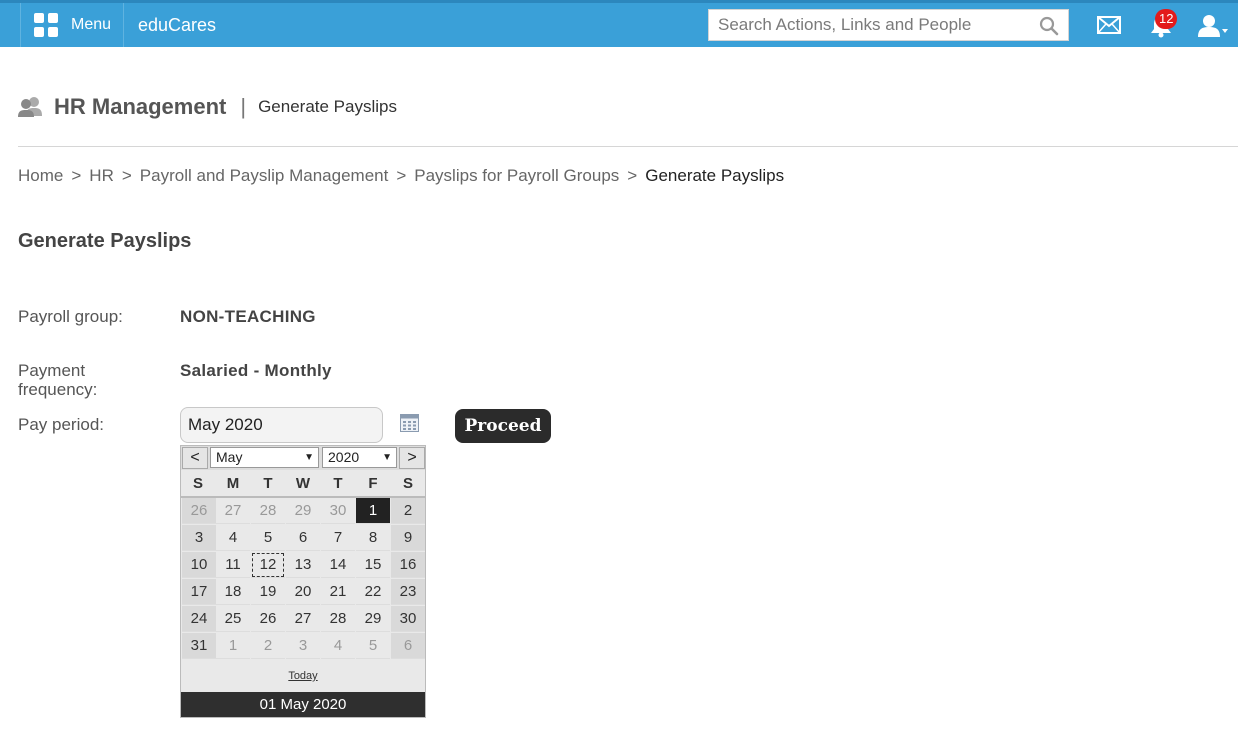  I want to click on top-navbar: Menu eduCares 12, so click(619, 23).